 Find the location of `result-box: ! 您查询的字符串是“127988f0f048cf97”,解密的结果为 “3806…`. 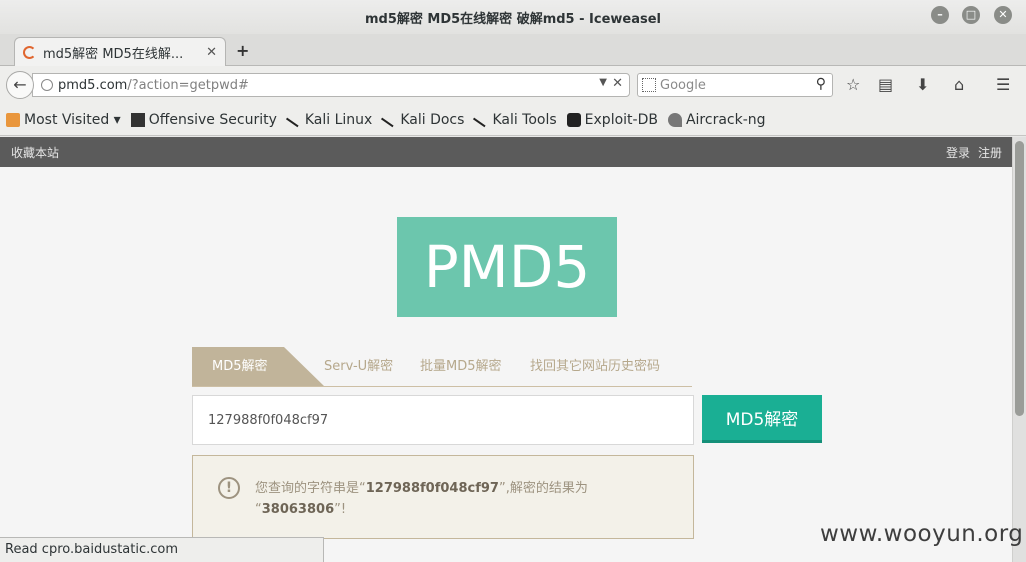

result-box: ! 您查询的字符串是“127988f0f048cf97”,解密的结果为 “3806… is located at coordinates (443, 497).